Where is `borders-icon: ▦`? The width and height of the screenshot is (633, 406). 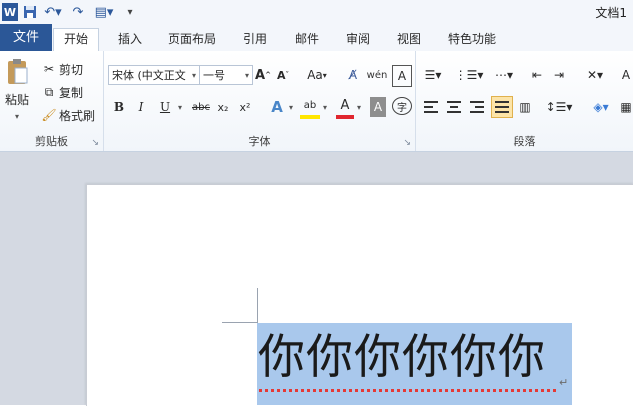
borders-icon: ▦ is located at coordinates (626, 107).